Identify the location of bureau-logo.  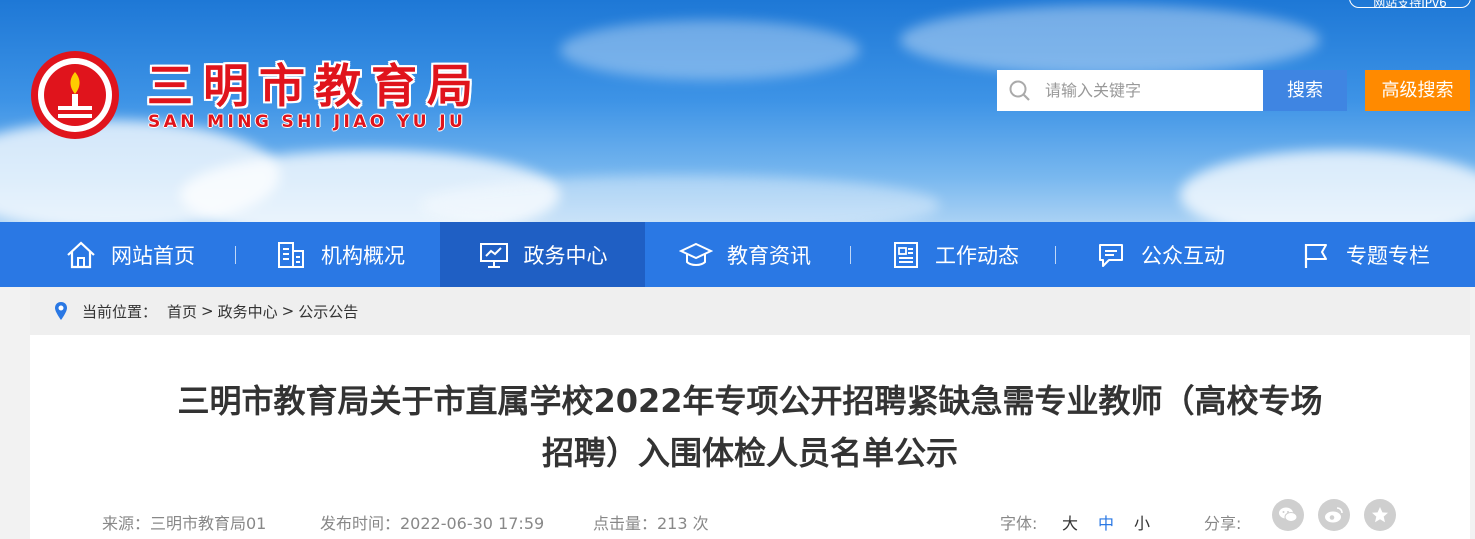
(75, 95).